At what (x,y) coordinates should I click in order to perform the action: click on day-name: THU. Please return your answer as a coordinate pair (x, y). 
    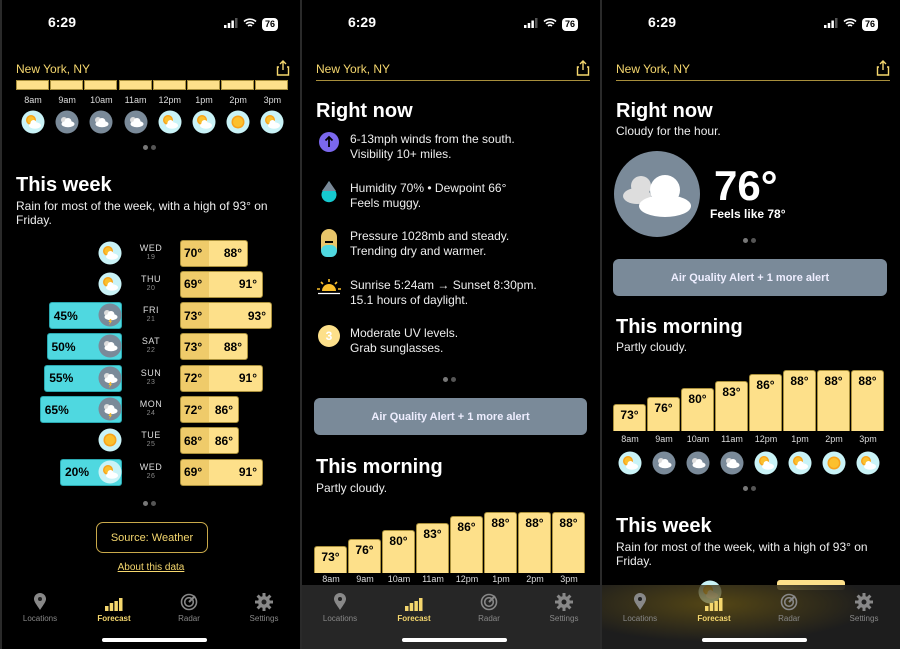
    Looking at the image, I should click on (151, 278).